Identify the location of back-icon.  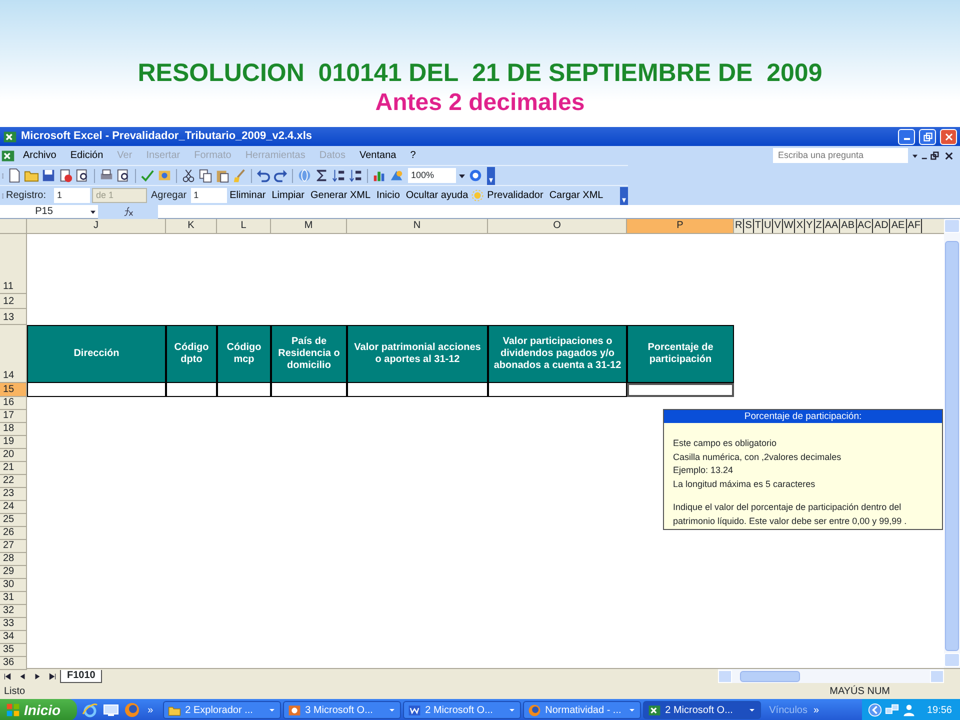
(875, 710).